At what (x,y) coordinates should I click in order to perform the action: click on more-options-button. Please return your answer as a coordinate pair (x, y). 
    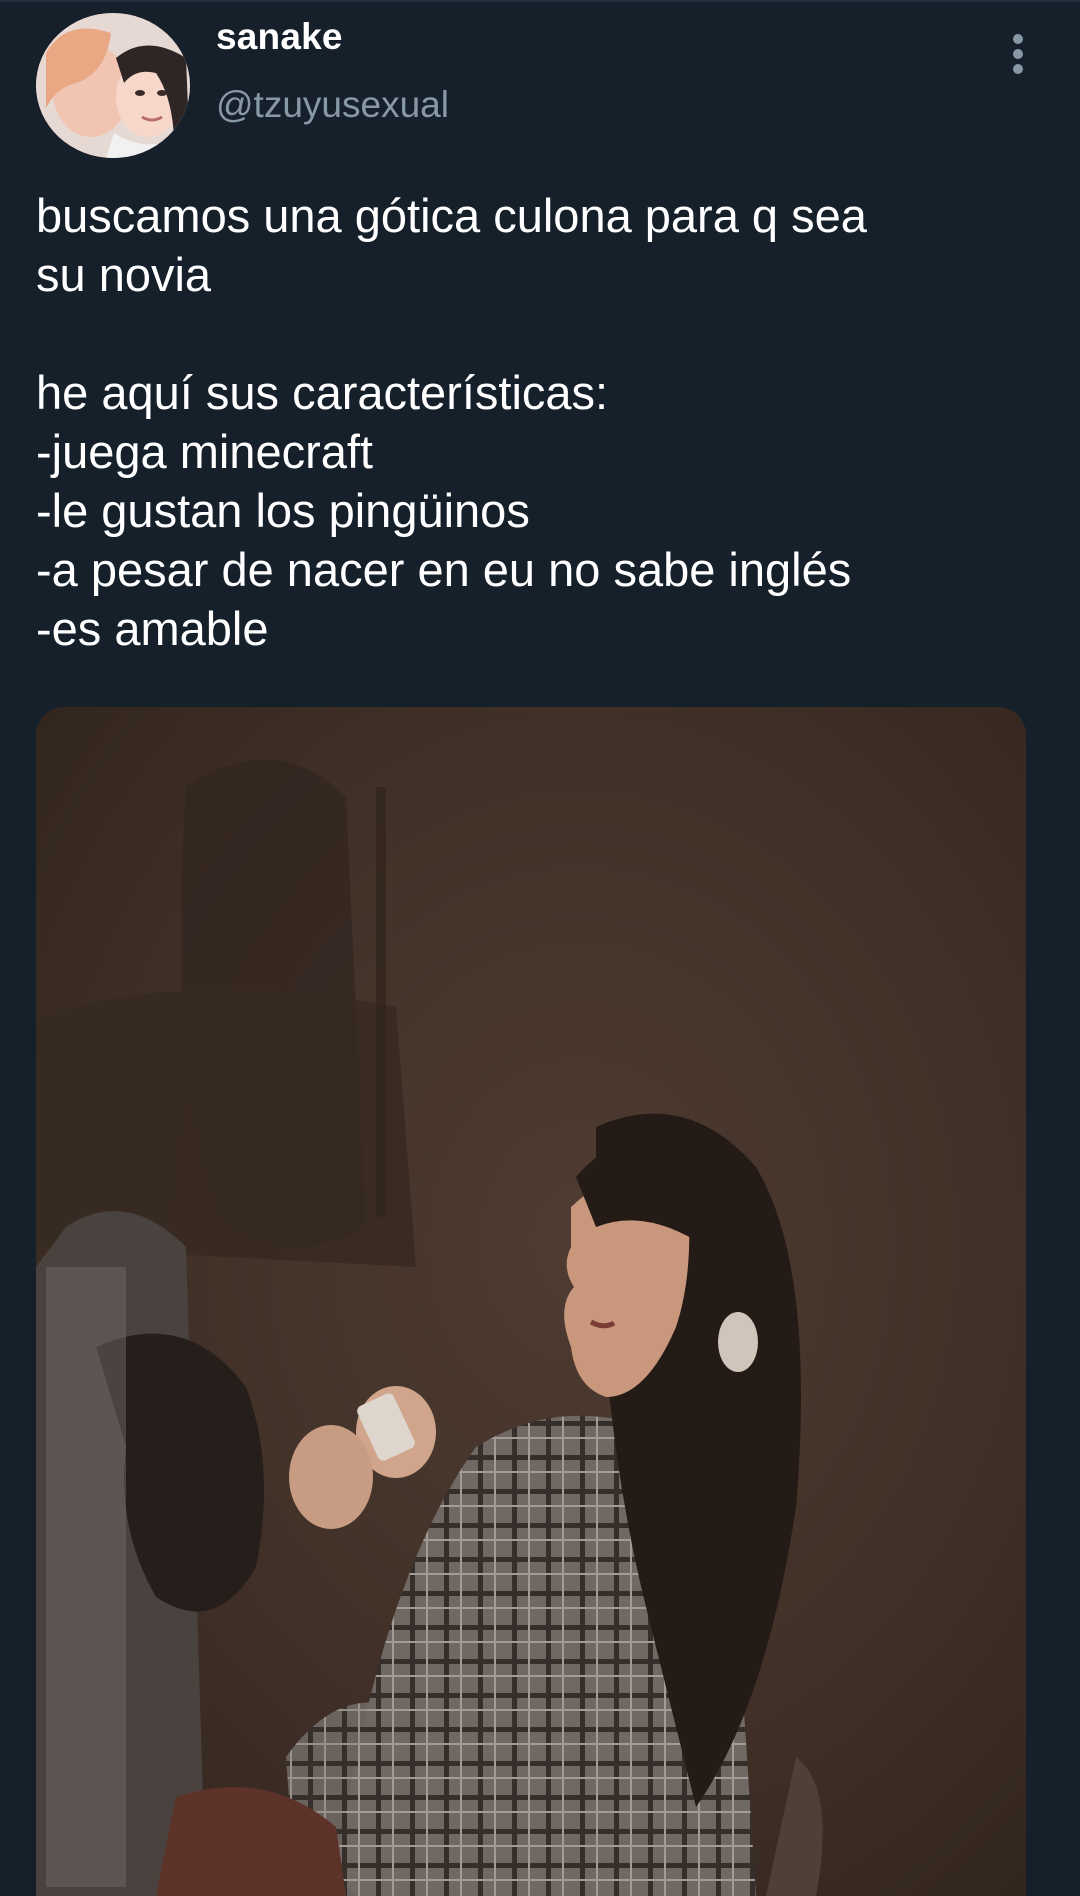
    Looking at the image, I should click on (1018, 54).